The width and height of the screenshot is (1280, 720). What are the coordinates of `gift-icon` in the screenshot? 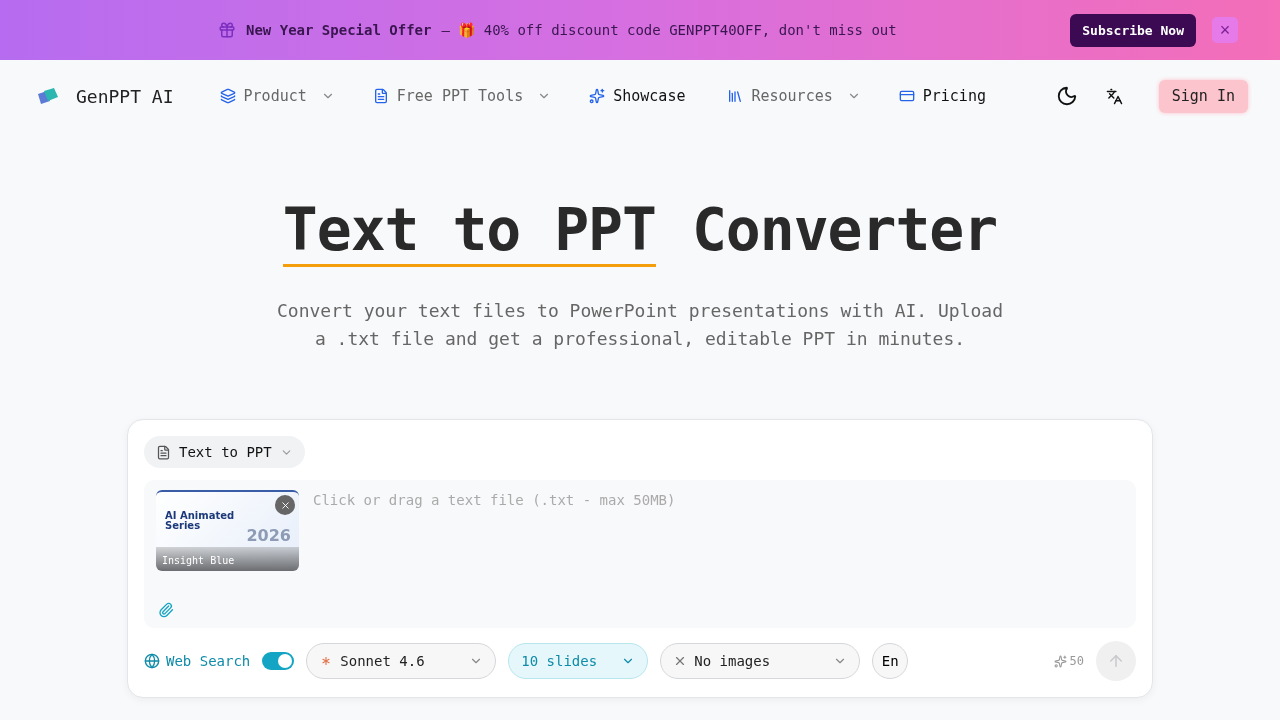 It's located at (227, 30).